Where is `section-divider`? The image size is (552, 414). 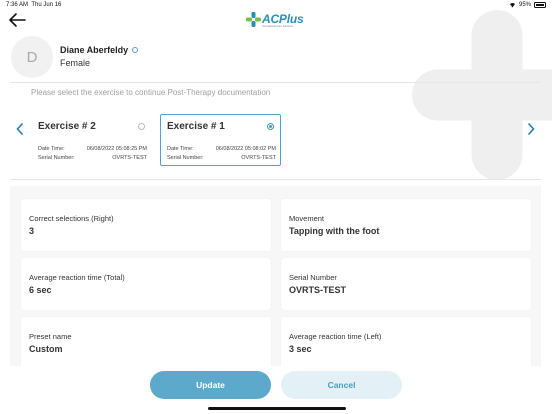 section-divider is located at coordinates (275, 179).